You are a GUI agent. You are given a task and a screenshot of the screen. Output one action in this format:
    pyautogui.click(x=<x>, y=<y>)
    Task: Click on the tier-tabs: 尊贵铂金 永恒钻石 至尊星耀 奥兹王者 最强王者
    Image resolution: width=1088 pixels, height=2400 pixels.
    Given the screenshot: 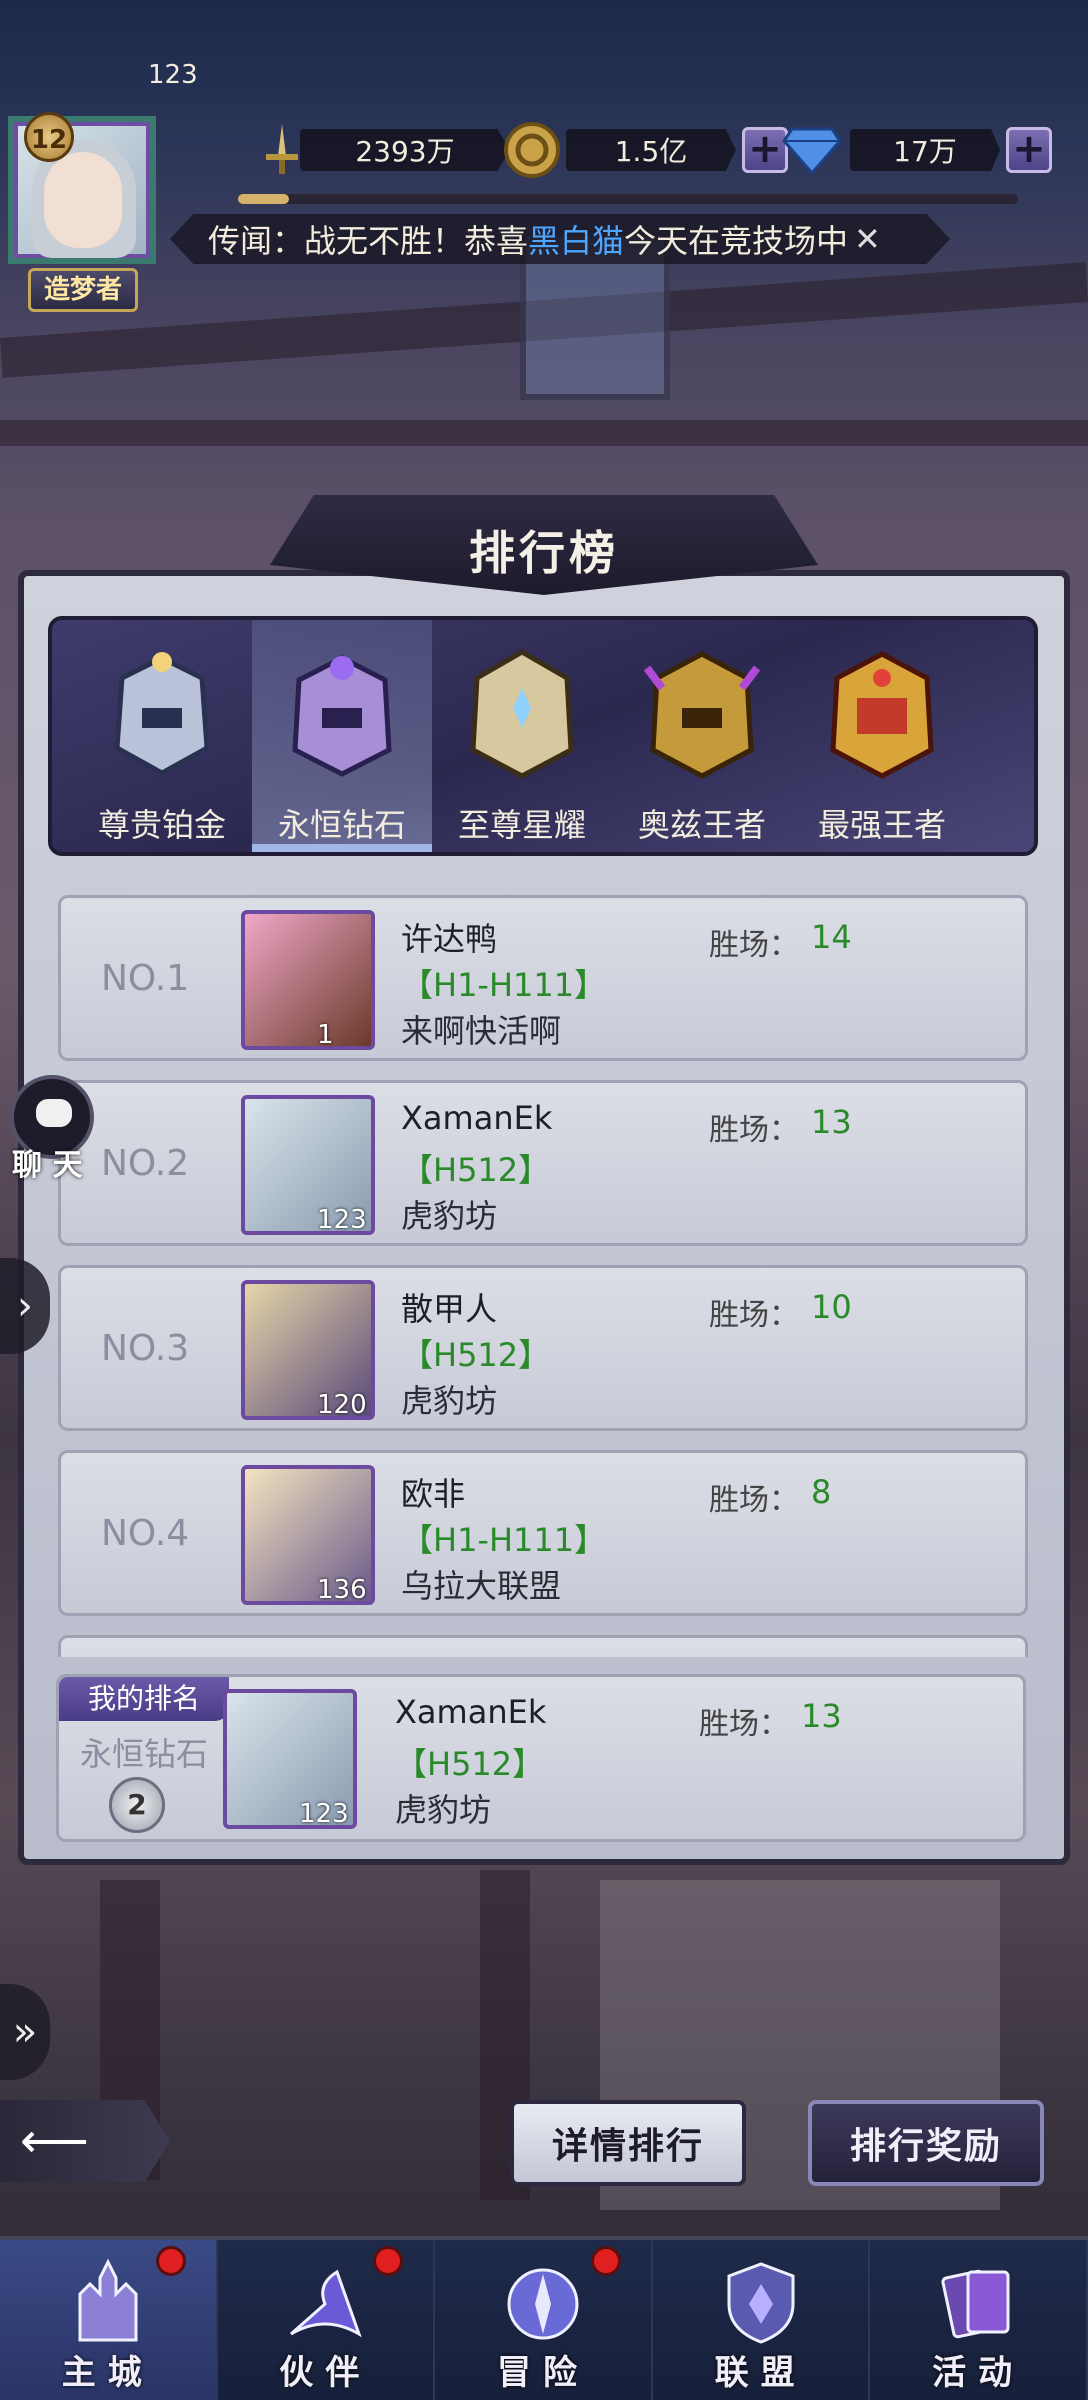 What is the action you would take?
    pyautogui.click(x=543, y=736)
    